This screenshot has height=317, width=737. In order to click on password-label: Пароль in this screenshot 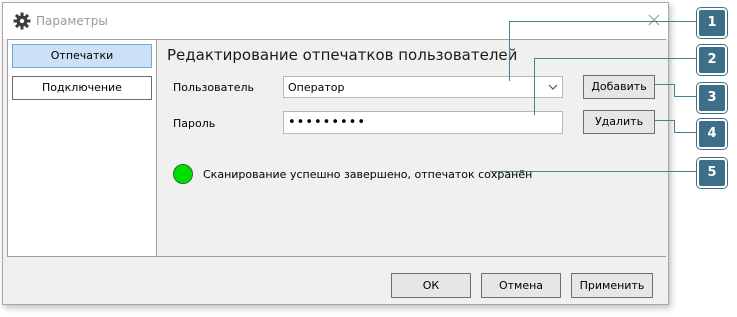, I will do `click(194, 123)`.